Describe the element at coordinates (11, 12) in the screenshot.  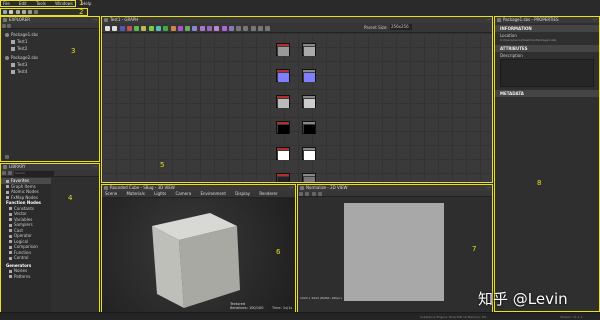
I see `open-icon` at that location.